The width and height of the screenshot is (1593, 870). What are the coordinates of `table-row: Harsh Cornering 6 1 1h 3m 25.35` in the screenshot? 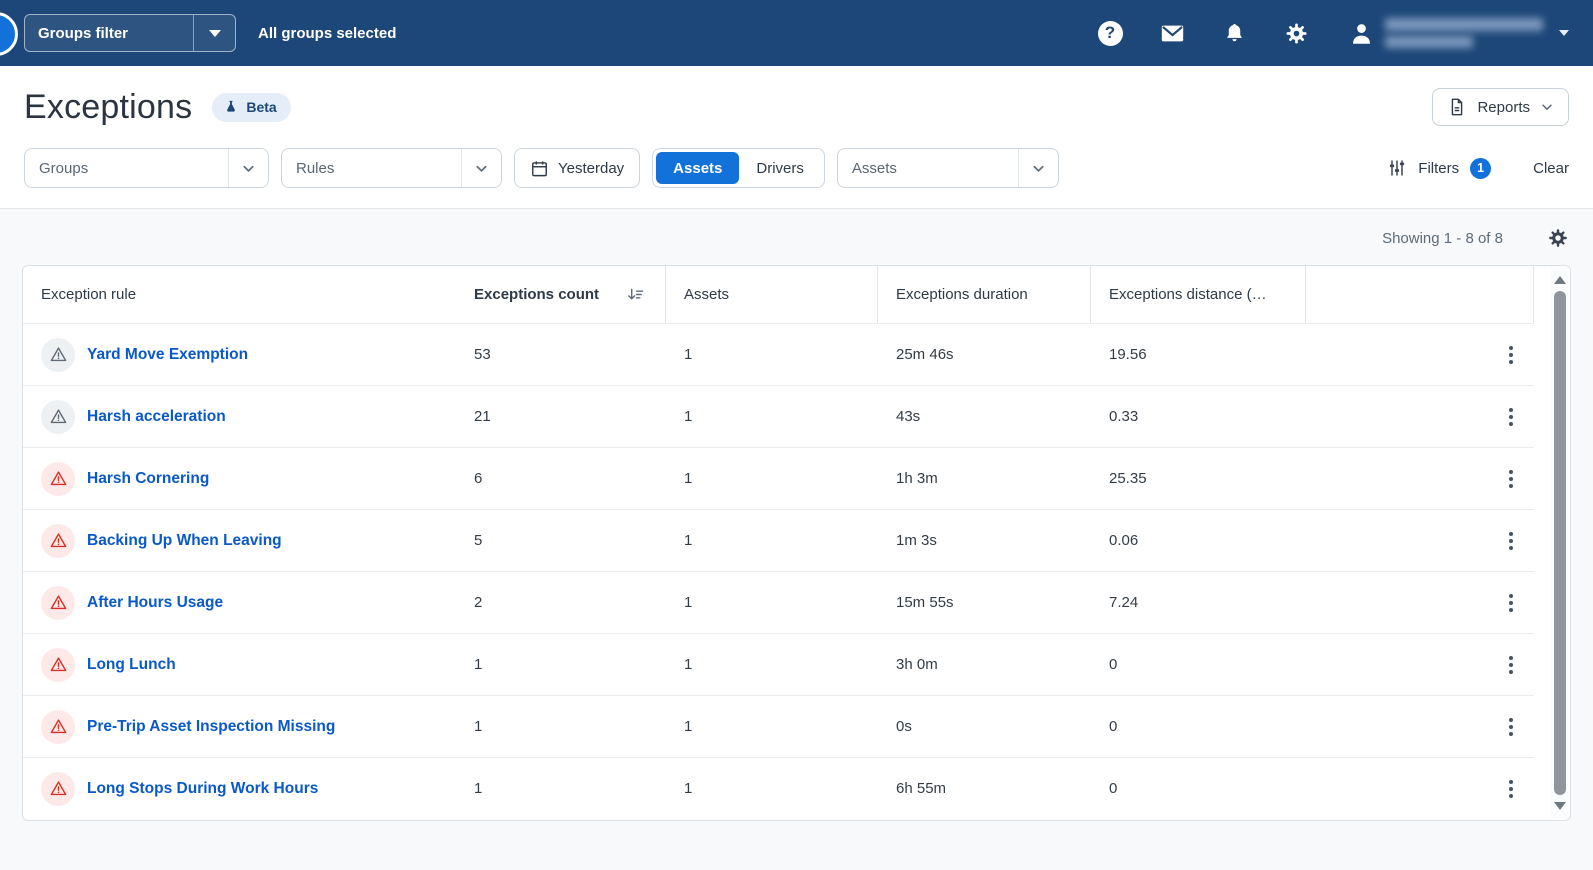 It's located at (778, 478).